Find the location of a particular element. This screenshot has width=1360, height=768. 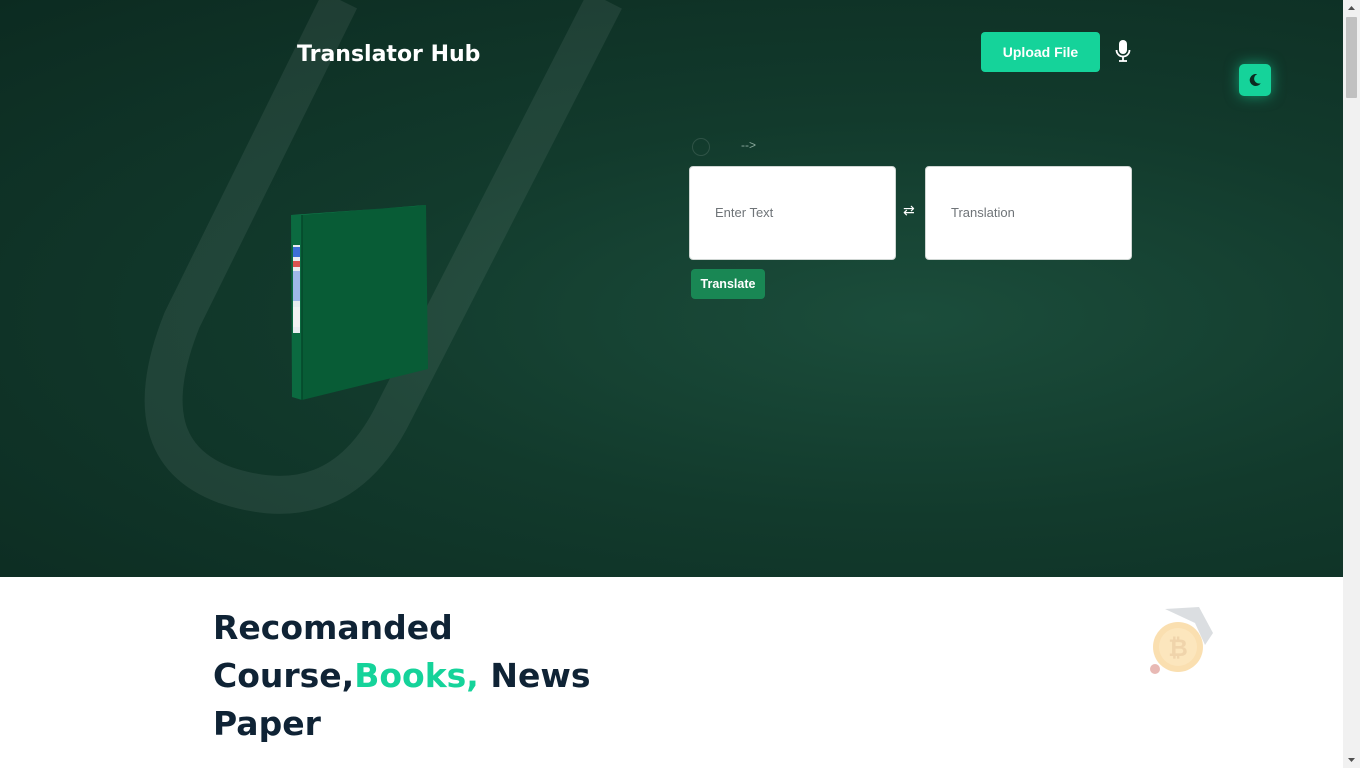

translate-button: Translate is located at coordinates (728, 284).